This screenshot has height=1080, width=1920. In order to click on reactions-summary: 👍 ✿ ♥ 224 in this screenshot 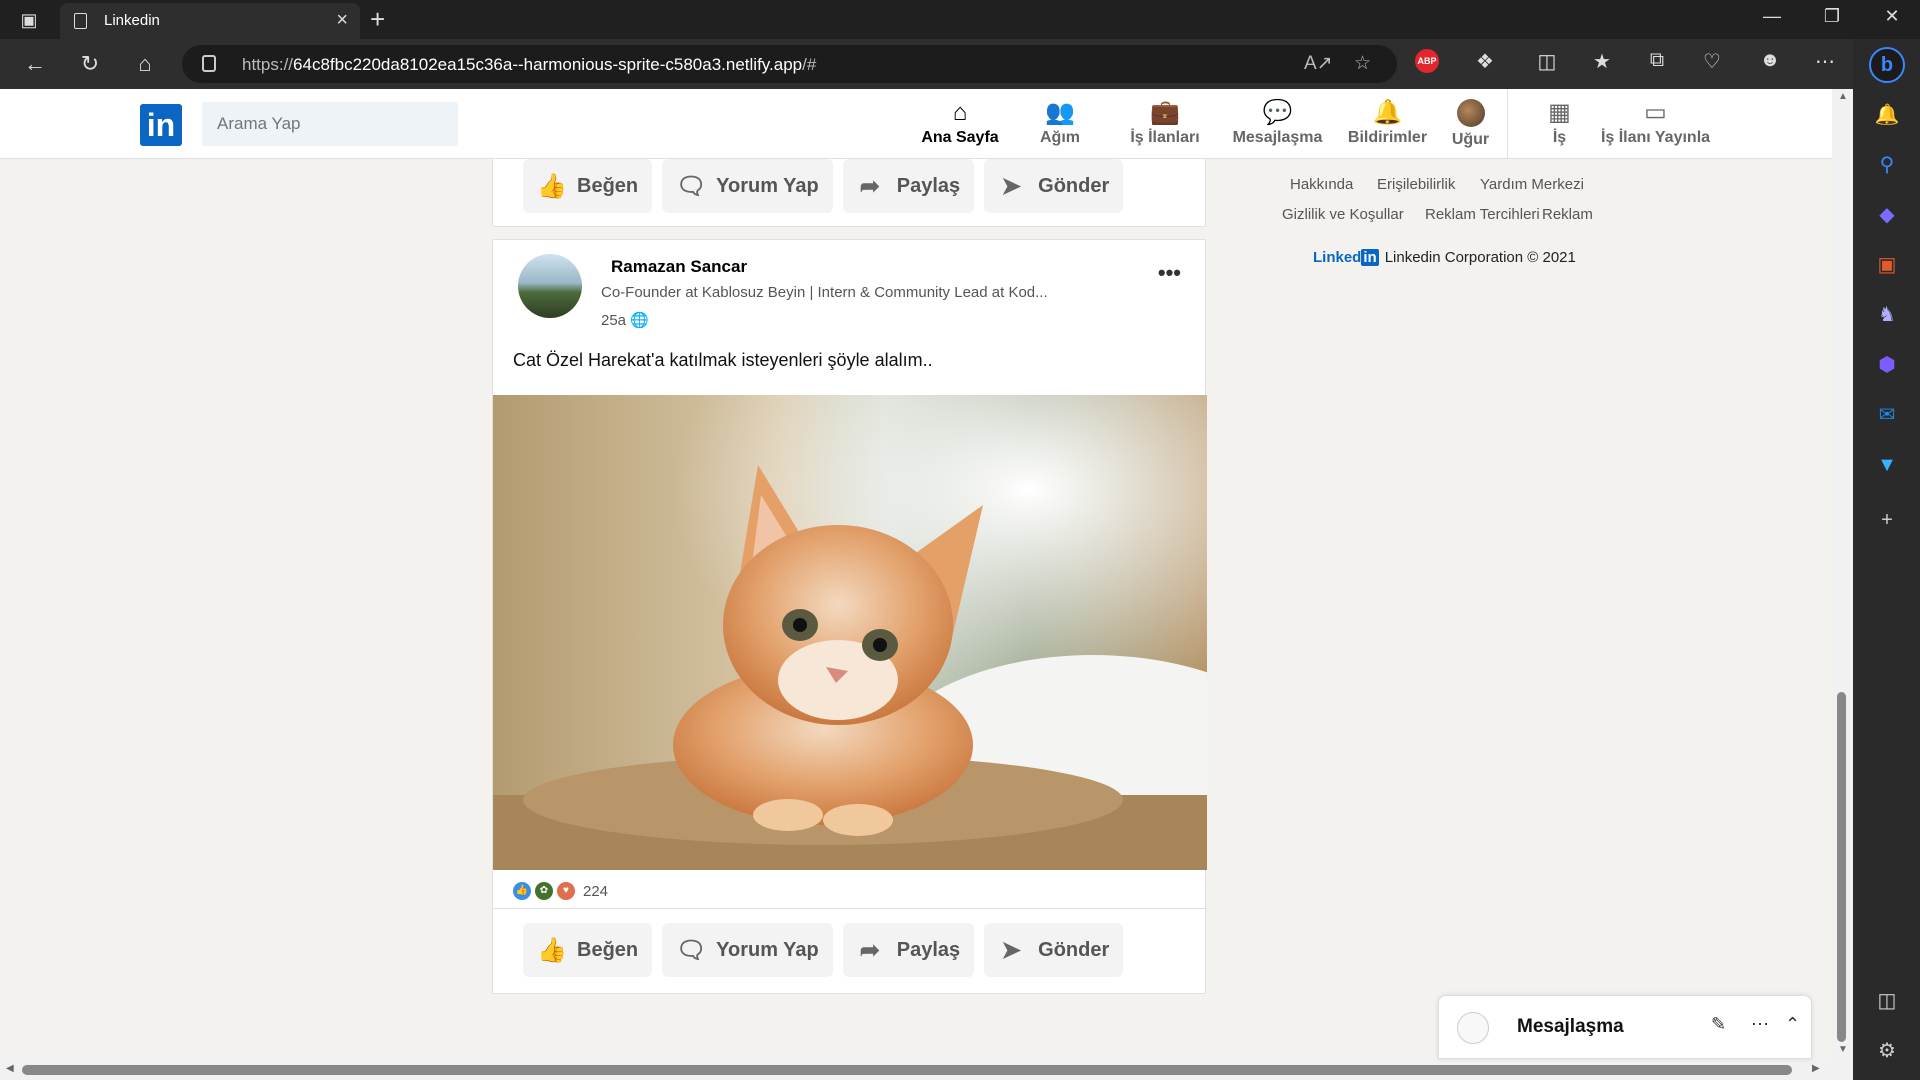, I will do `click(560, 891)`.